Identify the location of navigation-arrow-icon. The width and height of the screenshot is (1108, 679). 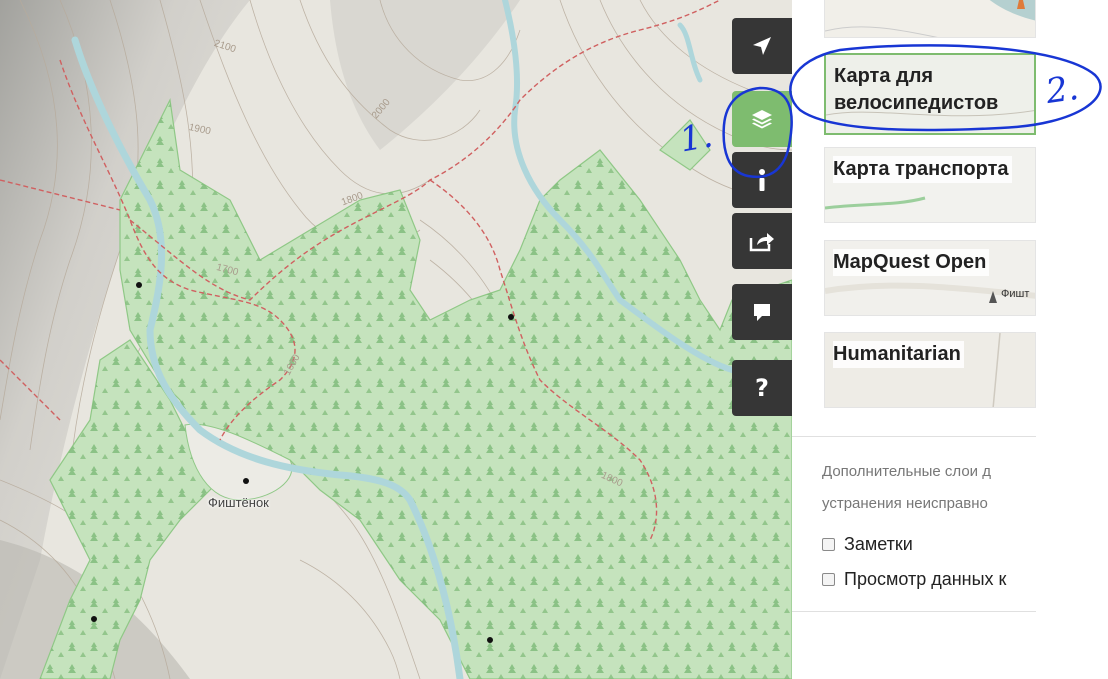
(762, 46).